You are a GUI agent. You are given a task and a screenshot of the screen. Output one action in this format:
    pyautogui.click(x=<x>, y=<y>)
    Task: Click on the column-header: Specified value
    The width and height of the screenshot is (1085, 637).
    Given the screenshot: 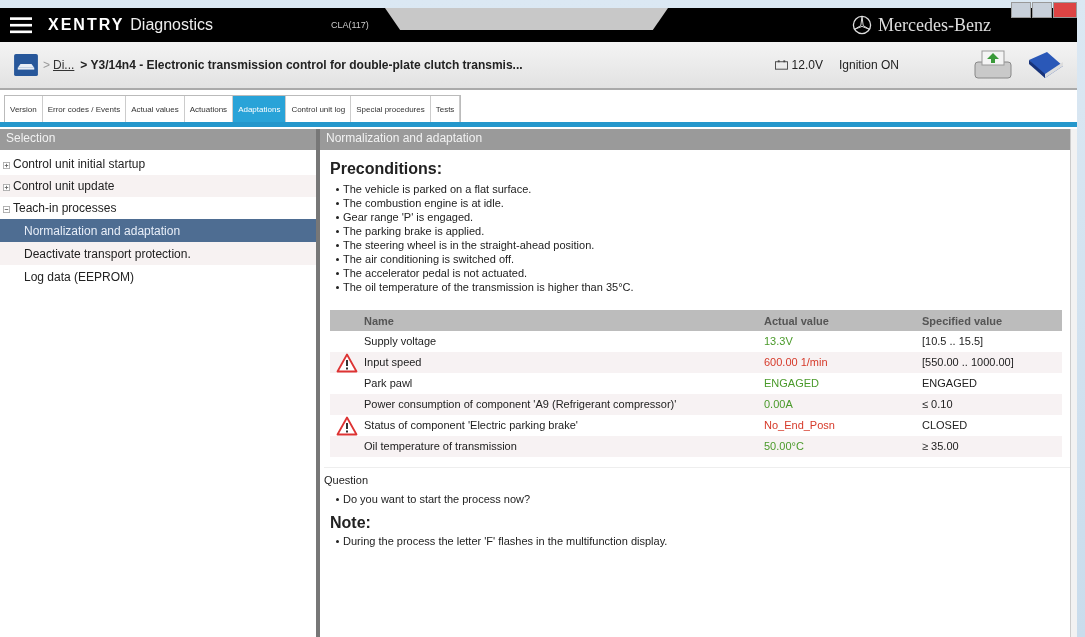 What is the action you would take?
    pyautogui.click(x=963, y=320)
    